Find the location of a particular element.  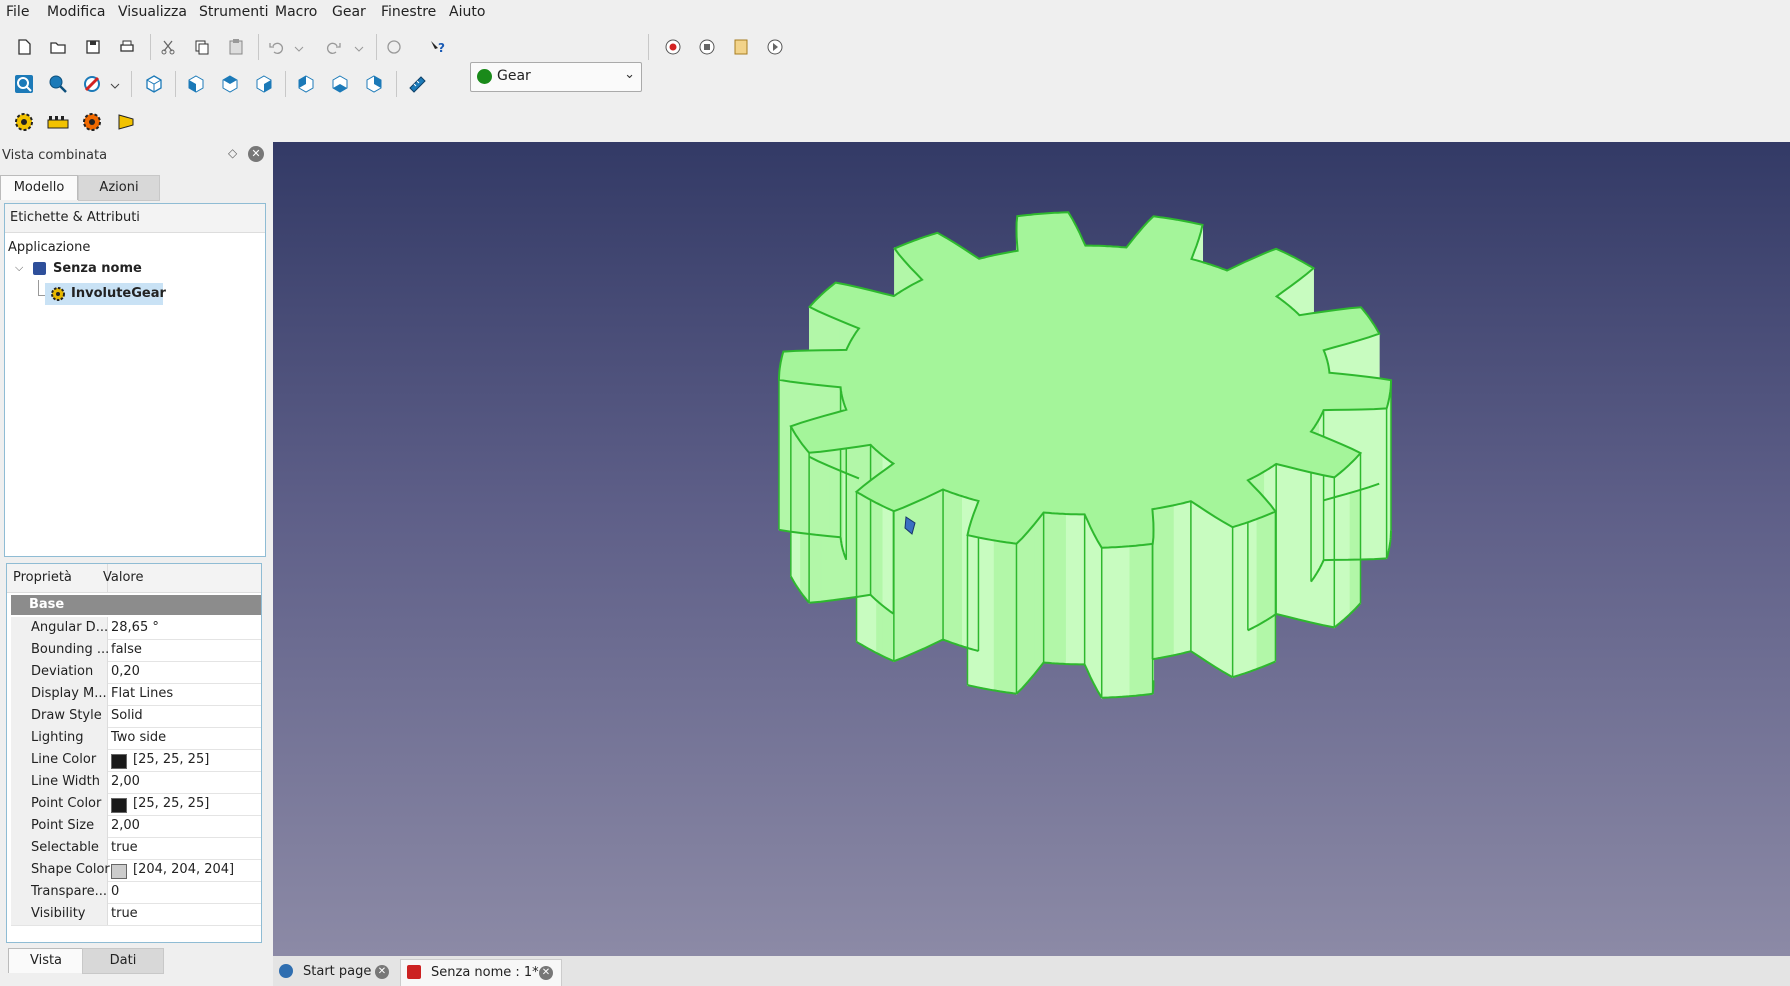

property-value: 0,20 is located at coordinates (125, 671).